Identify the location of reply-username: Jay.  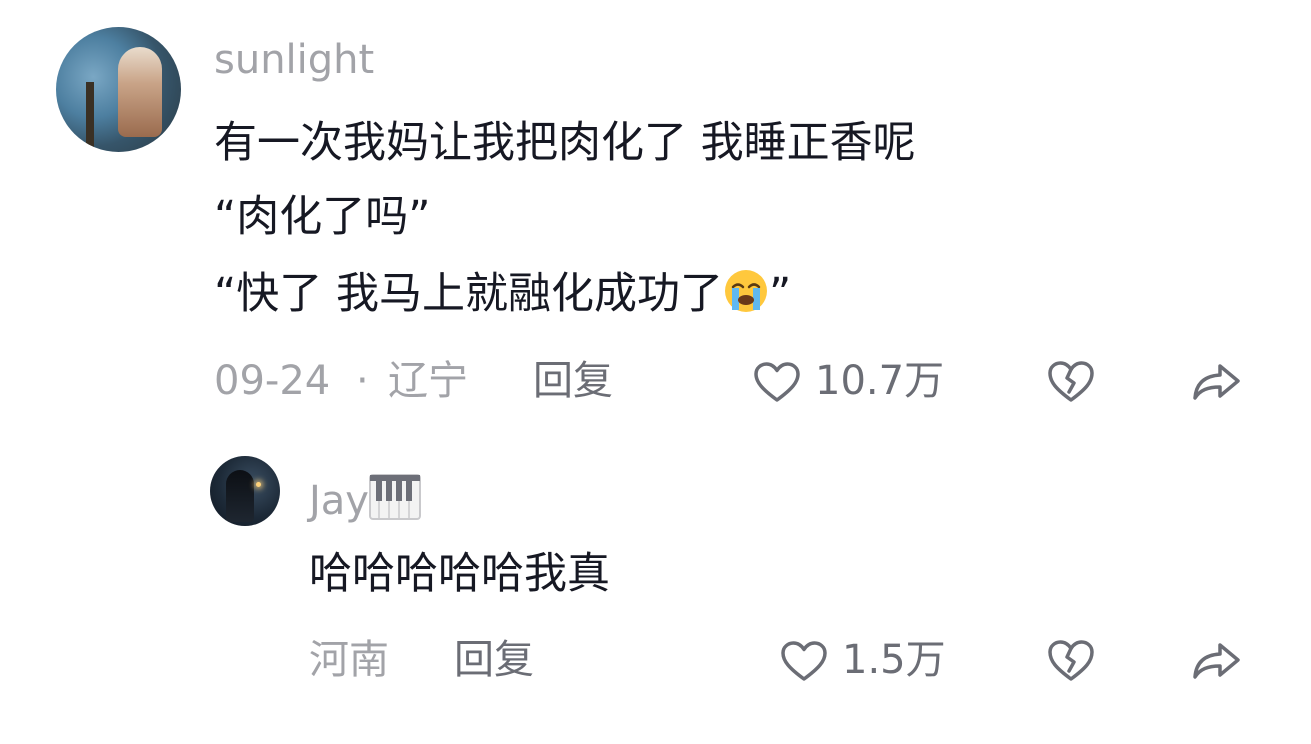
(365, 500).